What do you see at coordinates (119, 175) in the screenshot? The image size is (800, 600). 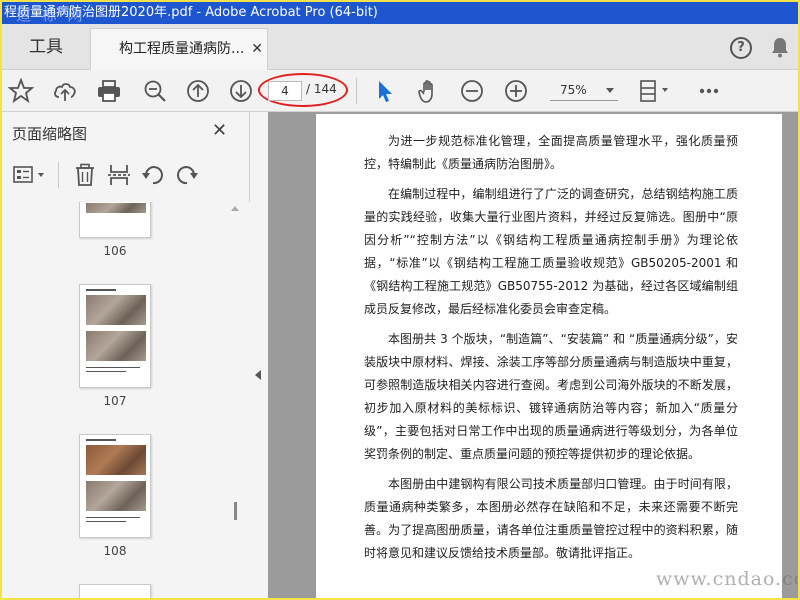 I see `insert-page-icon` at bounding box center [119, 175].